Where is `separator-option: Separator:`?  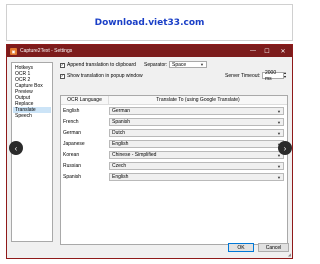 separator-option: Separator: is located at coordinates (155, 65).